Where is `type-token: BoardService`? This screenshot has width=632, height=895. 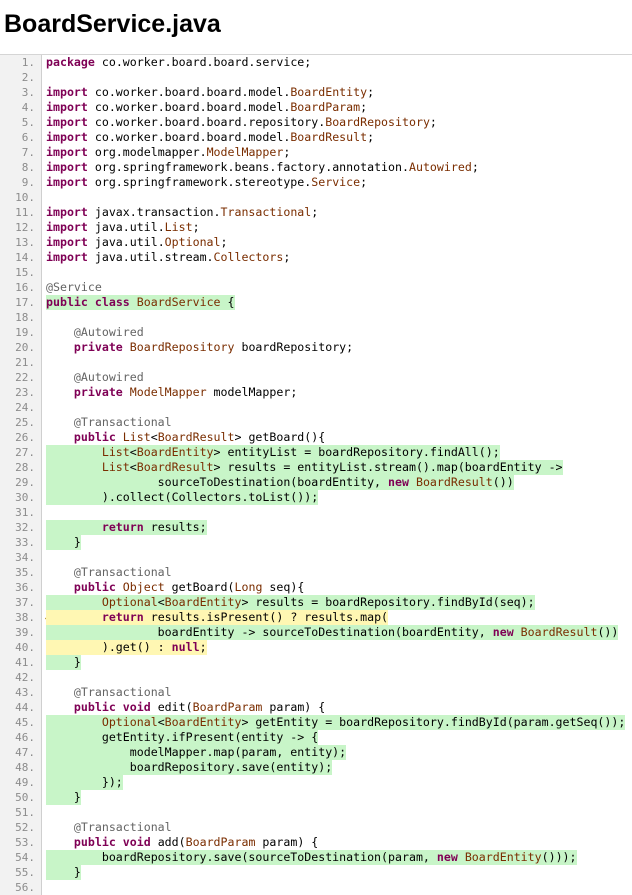 type-token: BoardService is located at coordinates (178, 302).